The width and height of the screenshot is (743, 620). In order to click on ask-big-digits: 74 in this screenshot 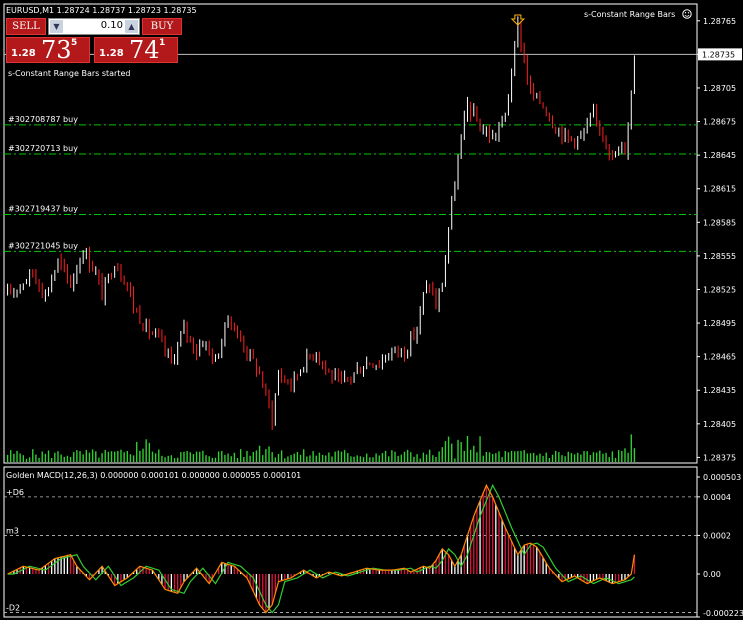, I will do `click(144, 50)`.